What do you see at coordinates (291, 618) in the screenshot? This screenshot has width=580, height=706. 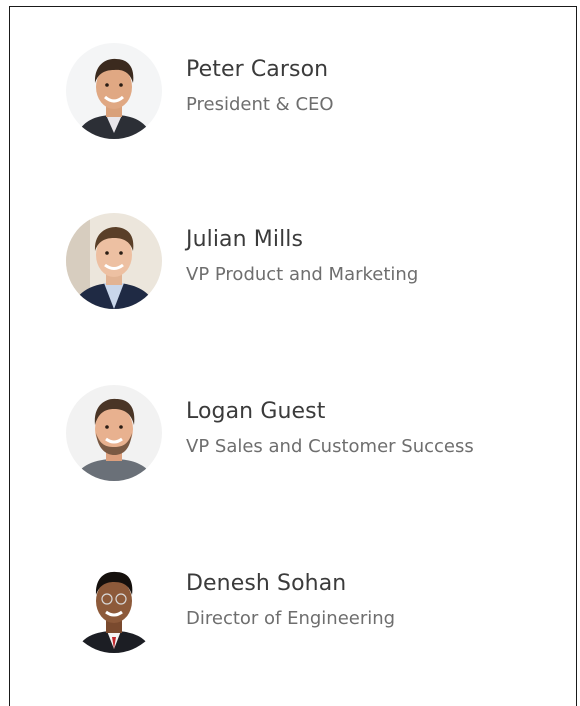 I see `member-title: Director of Engineering` at bounding box center [291, 618].